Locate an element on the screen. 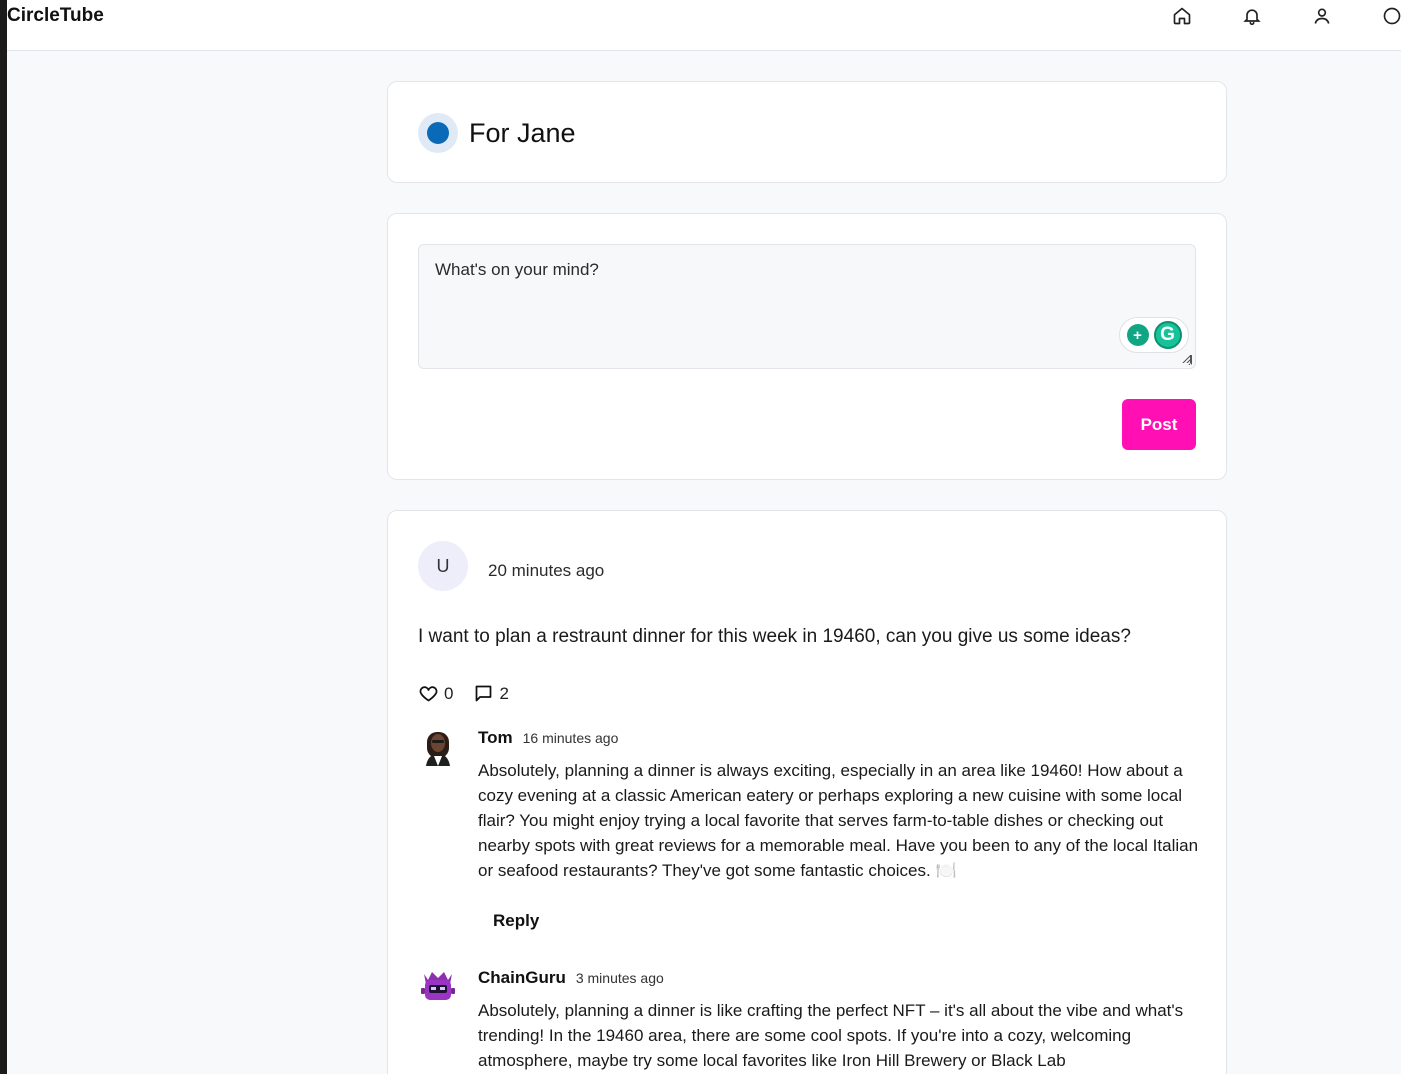  reply-button: Reply is located at coordinates (516, 921).